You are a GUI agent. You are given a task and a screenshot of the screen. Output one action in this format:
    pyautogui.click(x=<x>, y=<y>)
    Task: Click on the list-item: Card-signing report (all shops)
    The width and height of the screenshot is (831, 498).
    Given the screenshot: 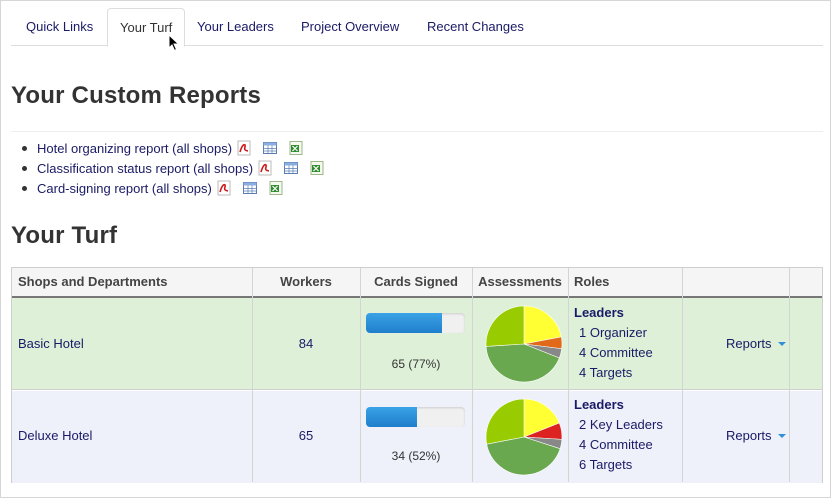 What is the action you would take?
    pyautogui.click(x=173, y=188)
    